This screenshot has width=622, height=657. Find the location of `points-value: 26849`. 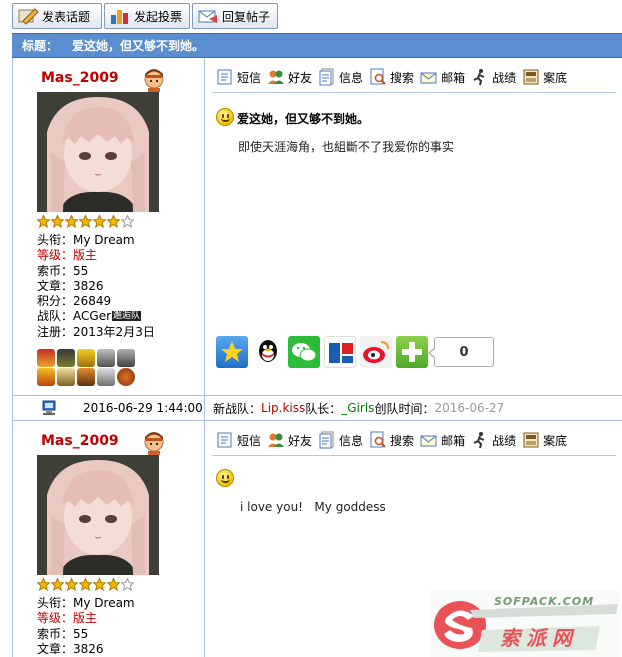

points-value: 26849 is located at coordinates (92, 301).